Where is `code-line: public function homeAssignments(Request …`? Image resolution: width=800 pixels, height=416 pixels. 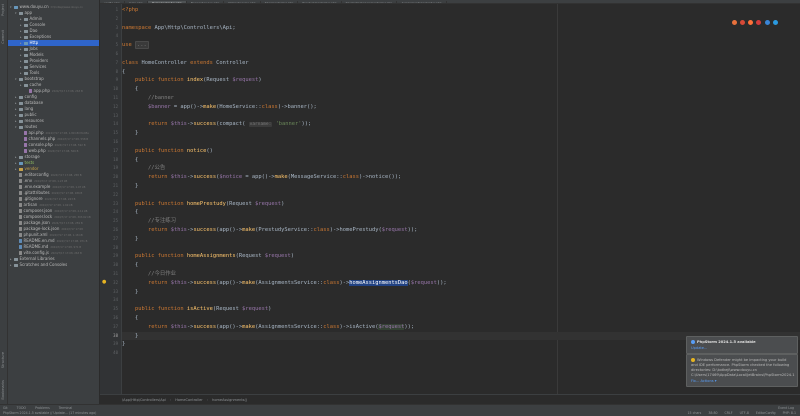
code-line: public function homeAssignments(Request … is located at coordinates (461, 256).